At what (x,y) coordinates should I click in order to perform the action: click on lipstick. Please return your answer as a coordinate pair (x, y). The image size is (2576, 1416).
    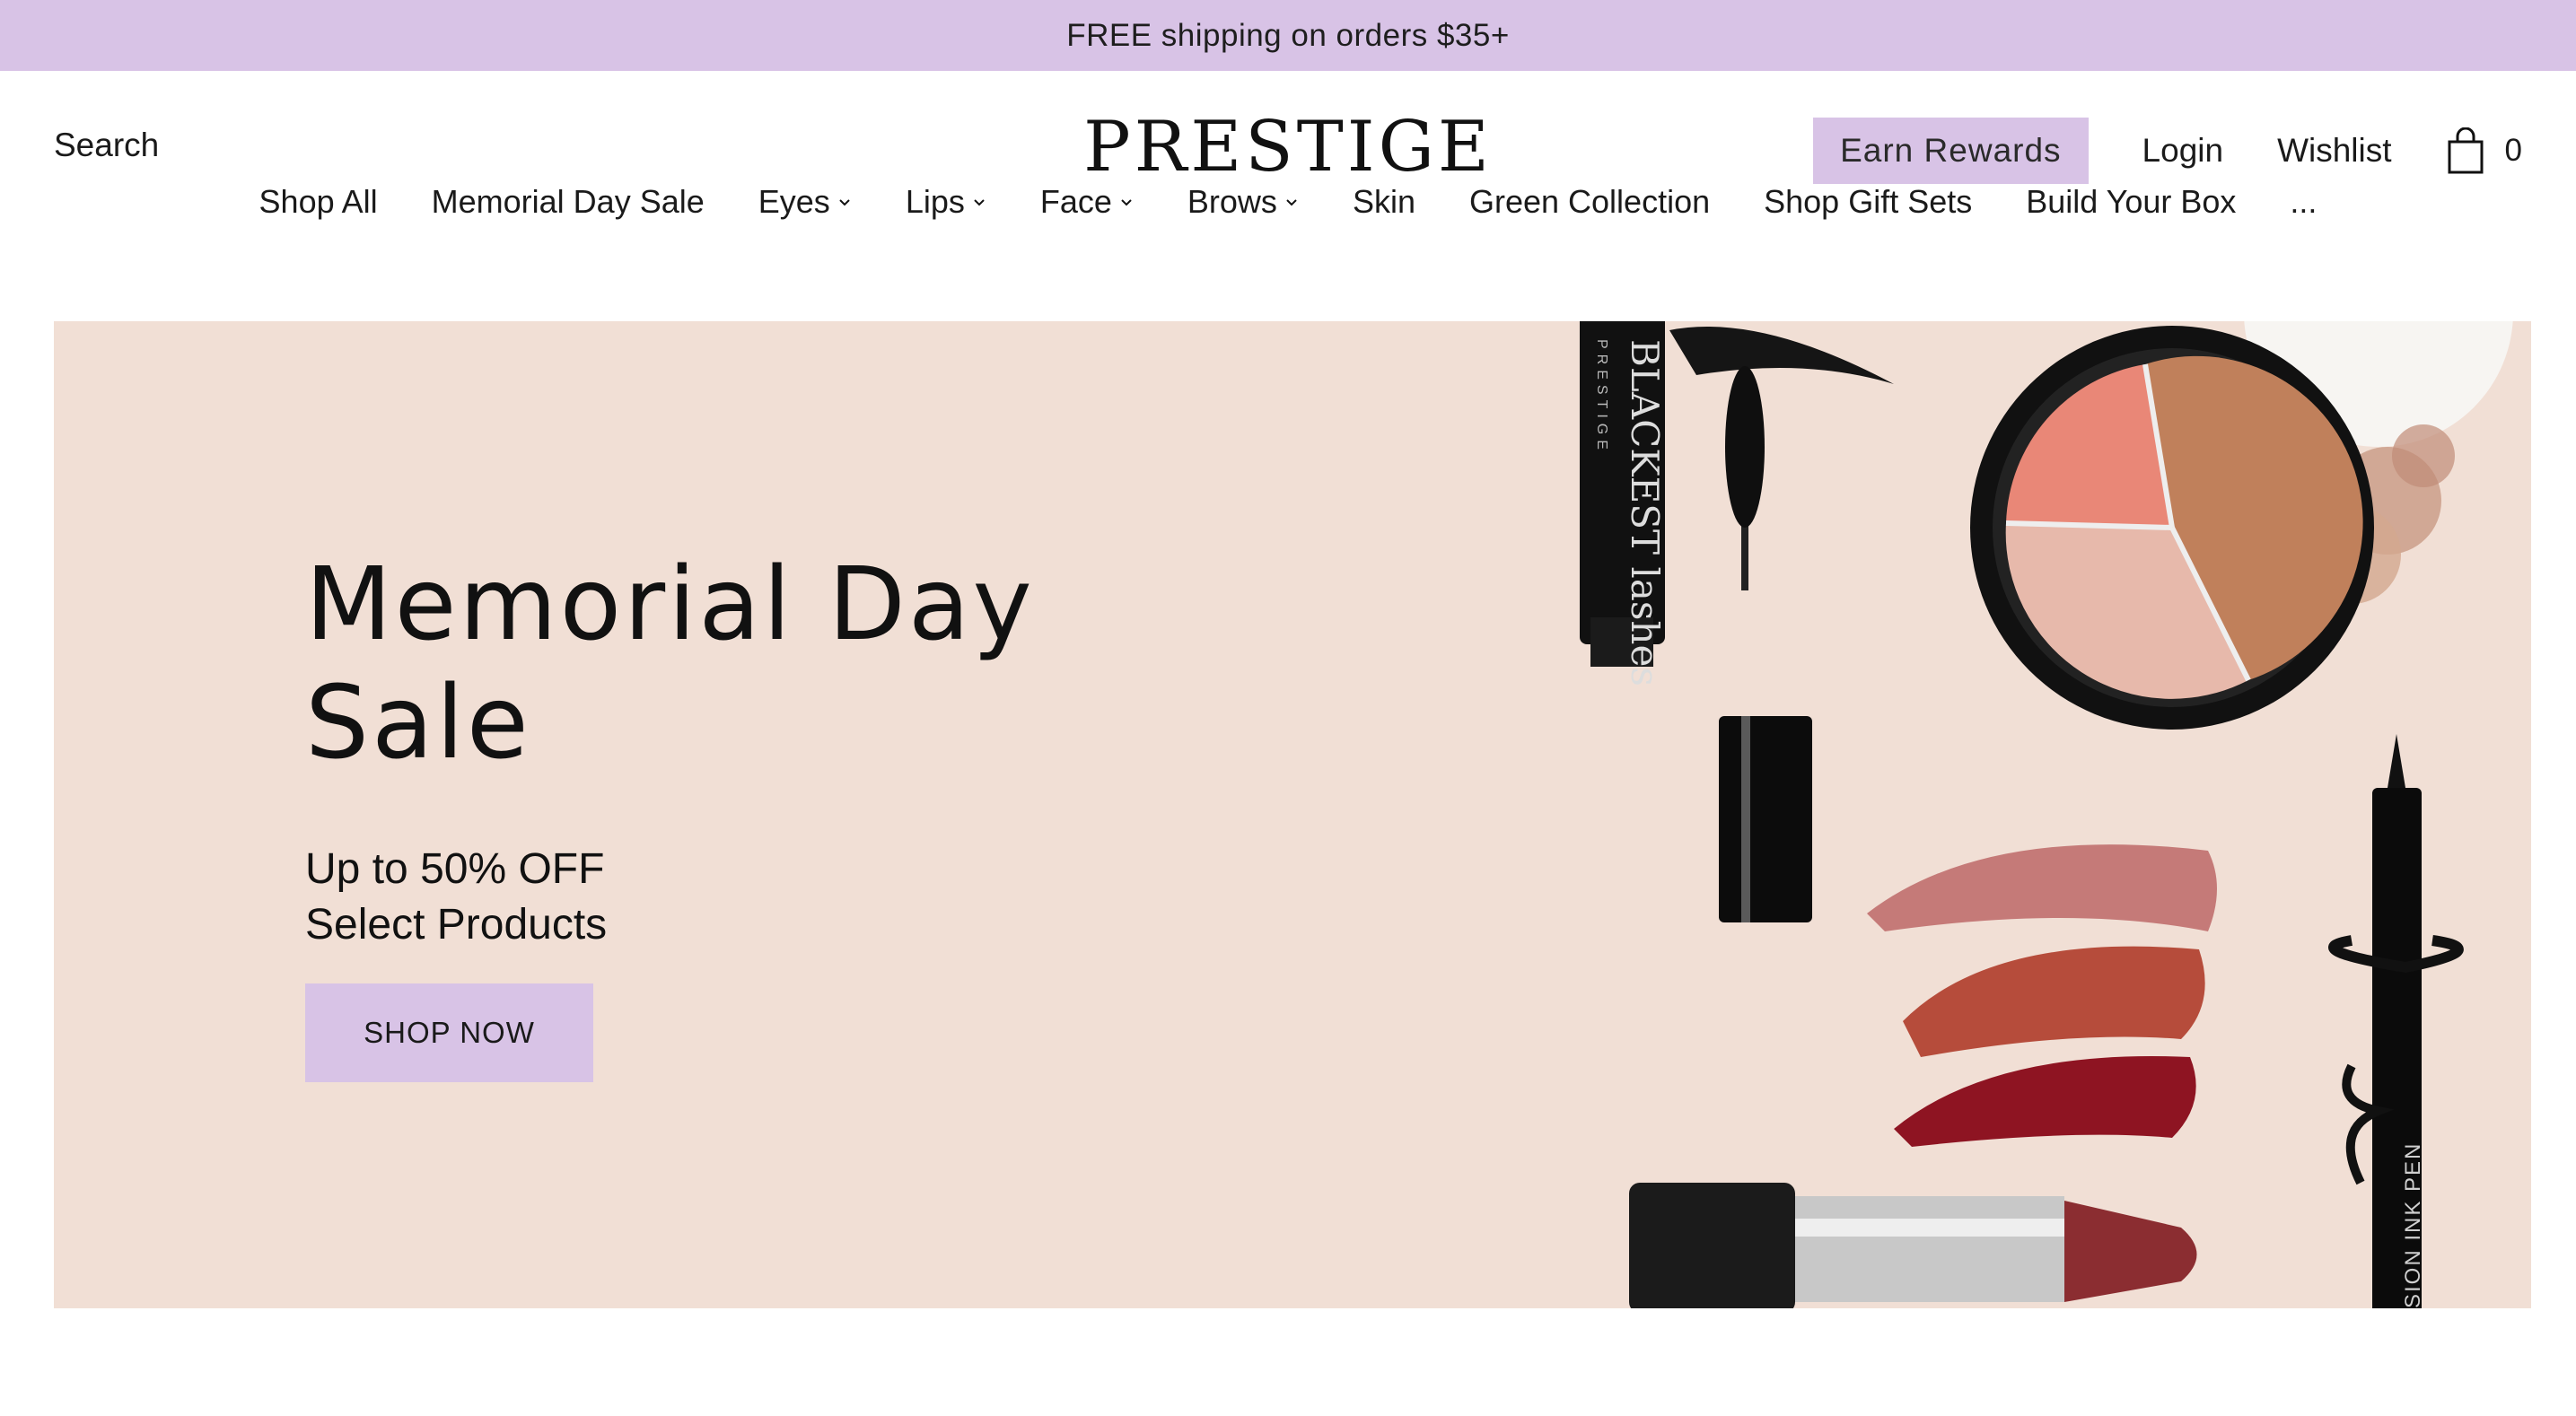
    Looking at the image, I should click on (1913, 1245).